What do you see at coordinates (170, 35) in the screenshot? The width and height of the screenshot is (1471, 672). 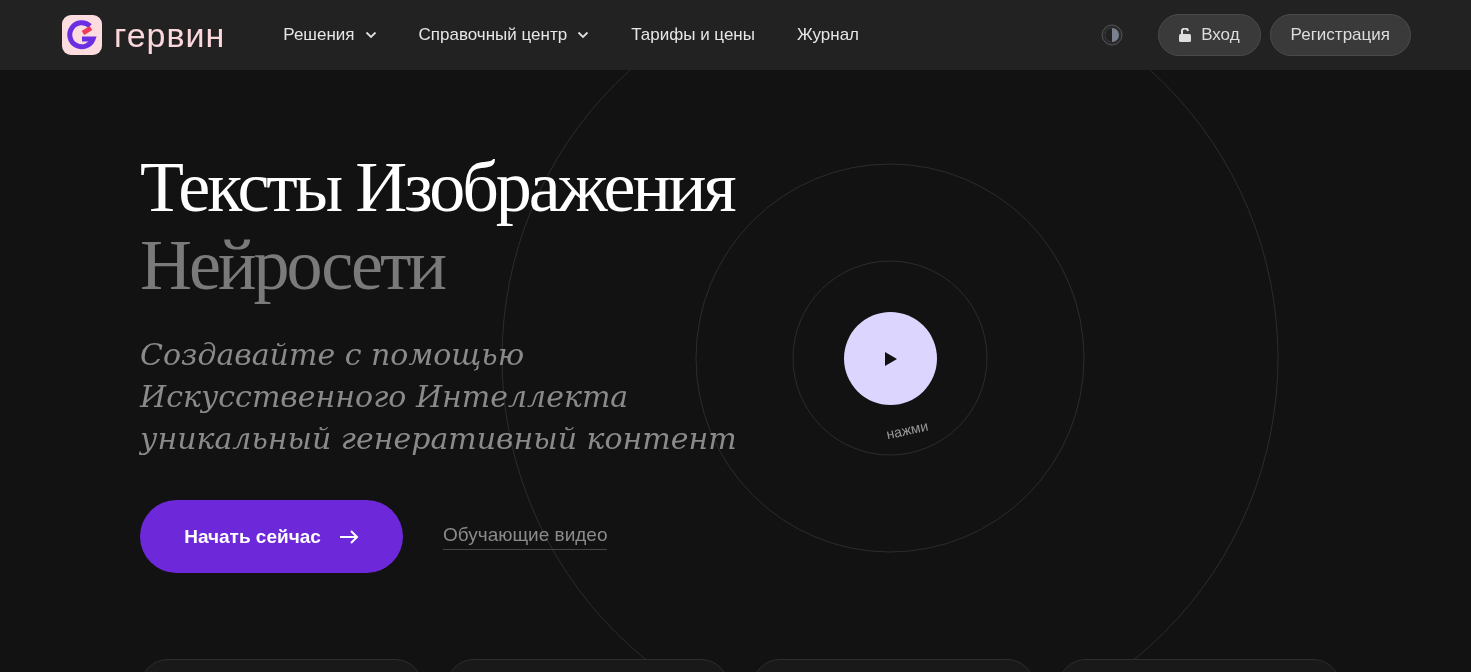 I see `logo-text: гервин` at bounding box center [170, 35].